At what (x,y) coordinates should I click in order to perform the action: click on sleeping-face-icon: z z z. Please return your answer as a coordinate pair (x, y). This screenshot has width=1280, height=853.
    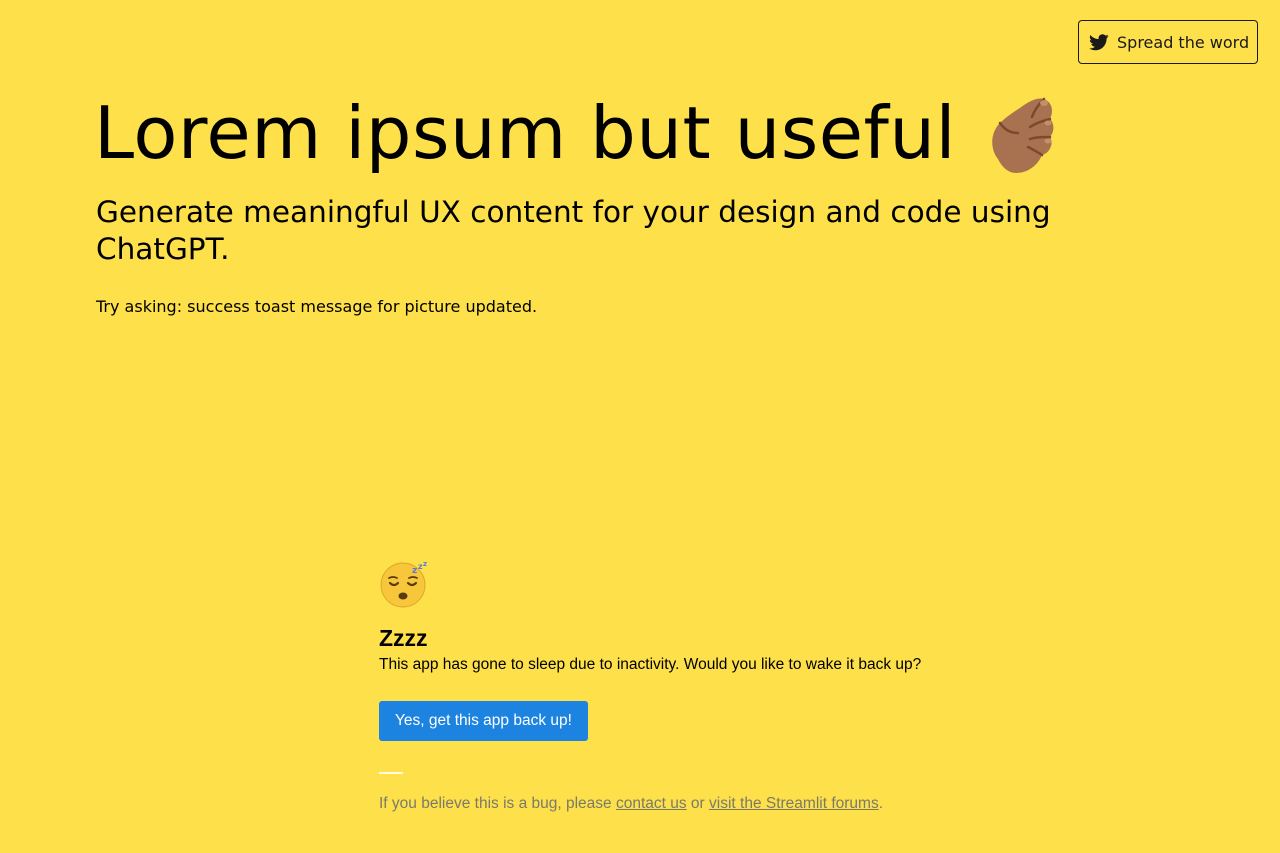
    Looking at the image, I should click on (729, 584).